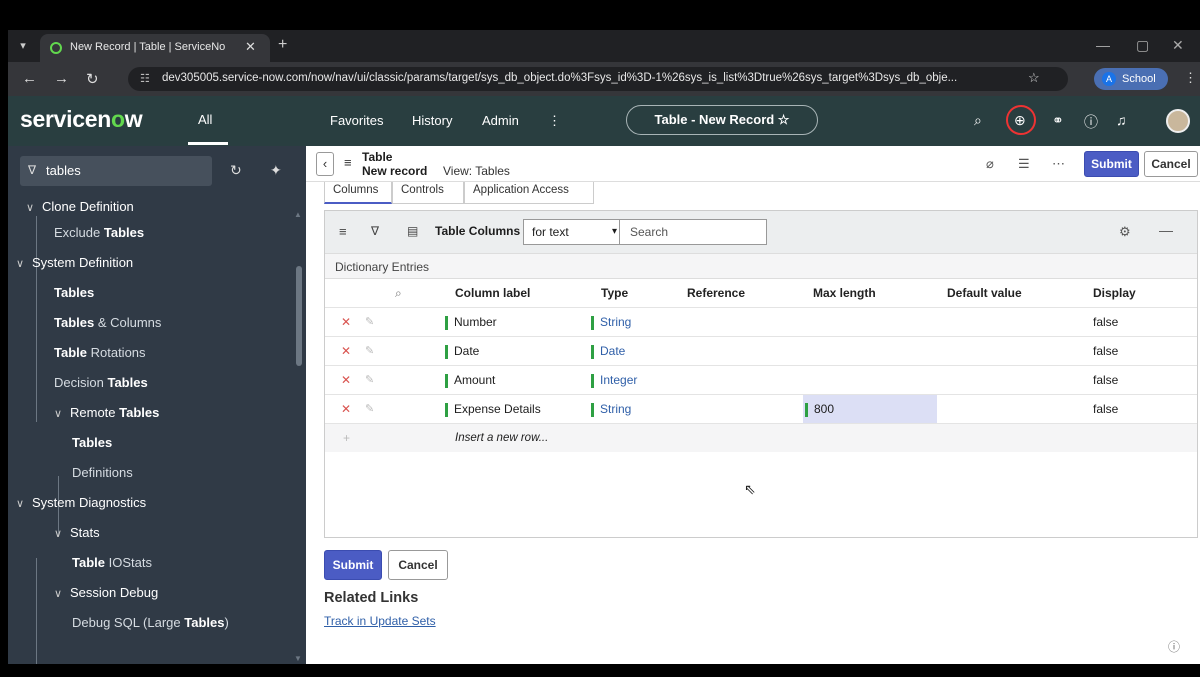  What do you see at coordinates (325, 164) in the screenshot?
I see `back-button: ‹` at bounding box center [325, 164].